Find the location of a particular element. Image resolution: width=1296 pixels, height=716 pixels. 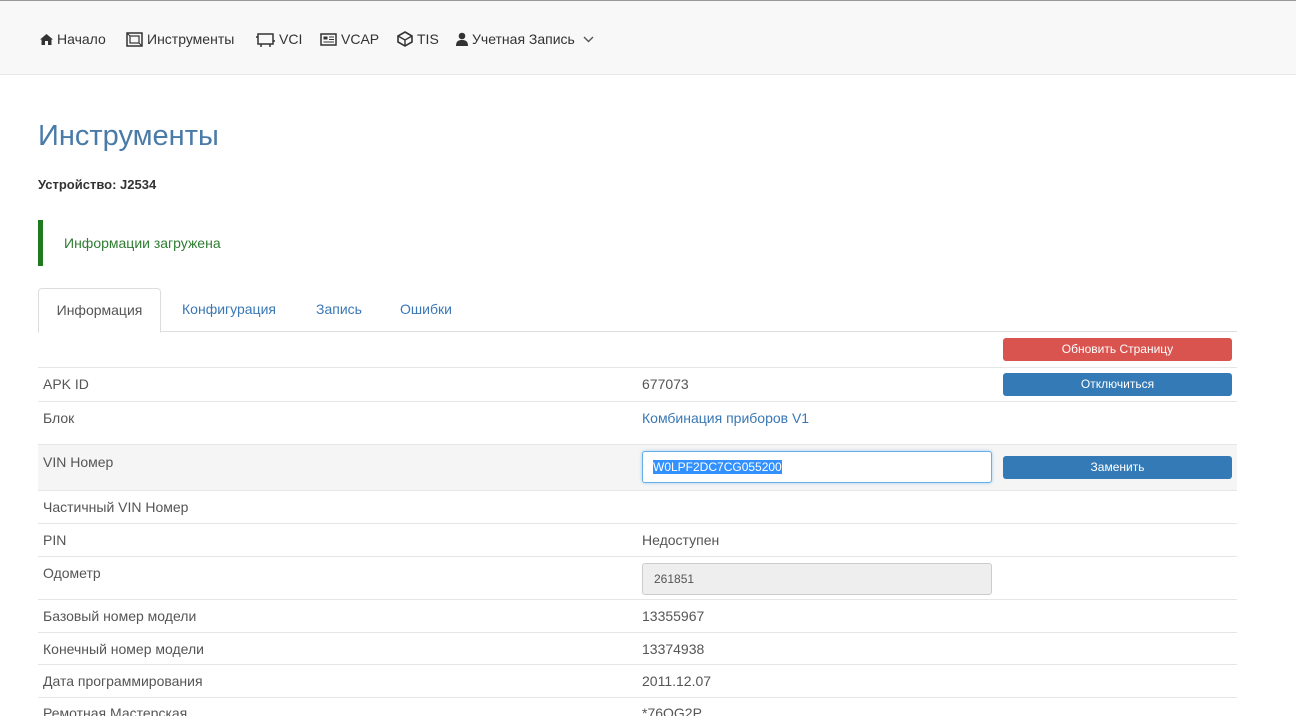

nav-vcap: VCAP is located at coordinates (349, 39).